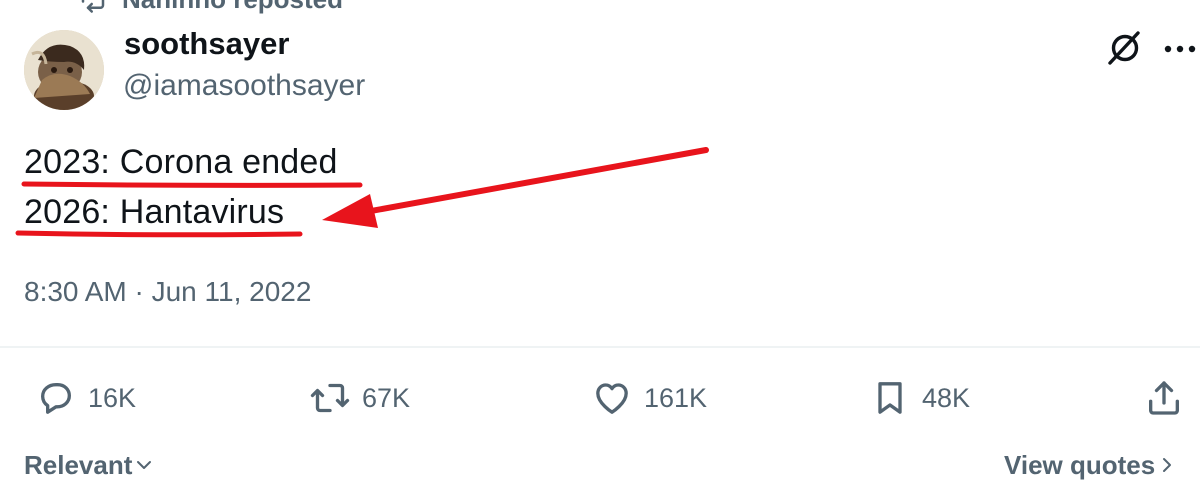  What do you see at coordinates (206, 44) in the screenshot?
I see `display-name: soothsayer` at bounding box center [206, 44].